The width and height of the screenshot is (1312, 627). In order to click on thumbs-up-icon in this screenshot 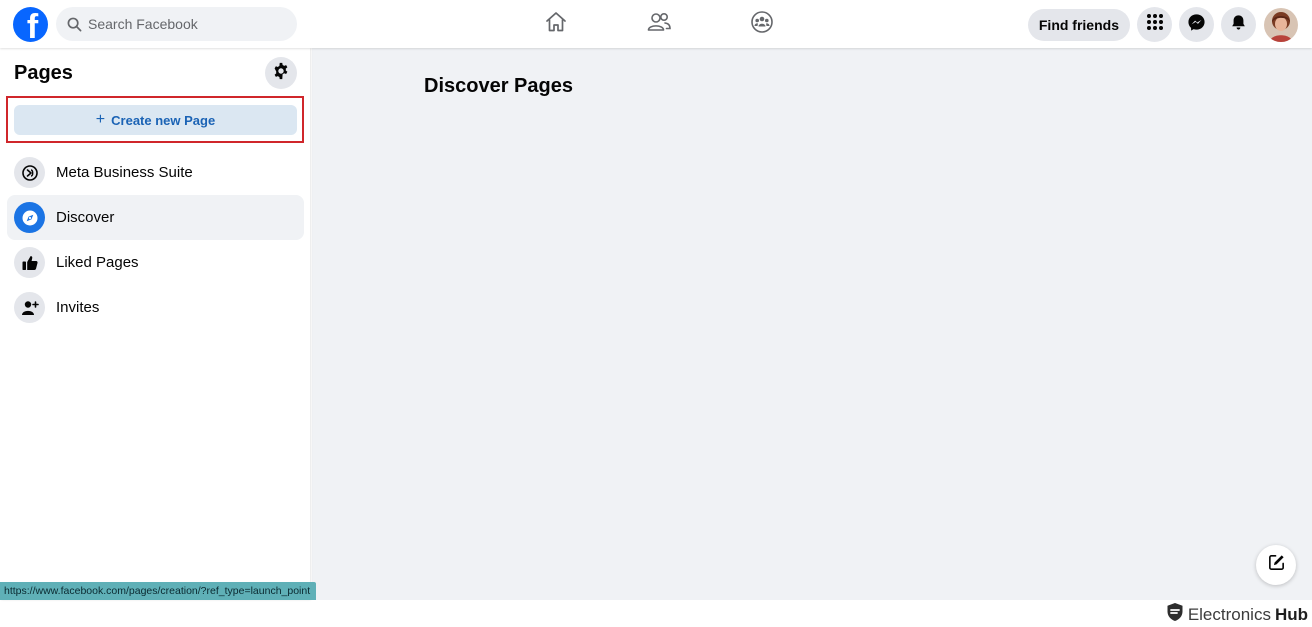, I will do `click(29, 262)`.